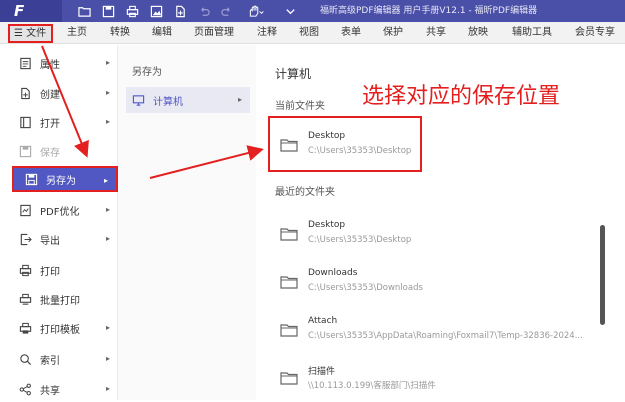 This screenshot has width=625, height=402. I want to click on title-bar: F 福昕高级PDF编辑器 用户手册V12.1 - 福昕PDF编辑器, so click(312, 11).